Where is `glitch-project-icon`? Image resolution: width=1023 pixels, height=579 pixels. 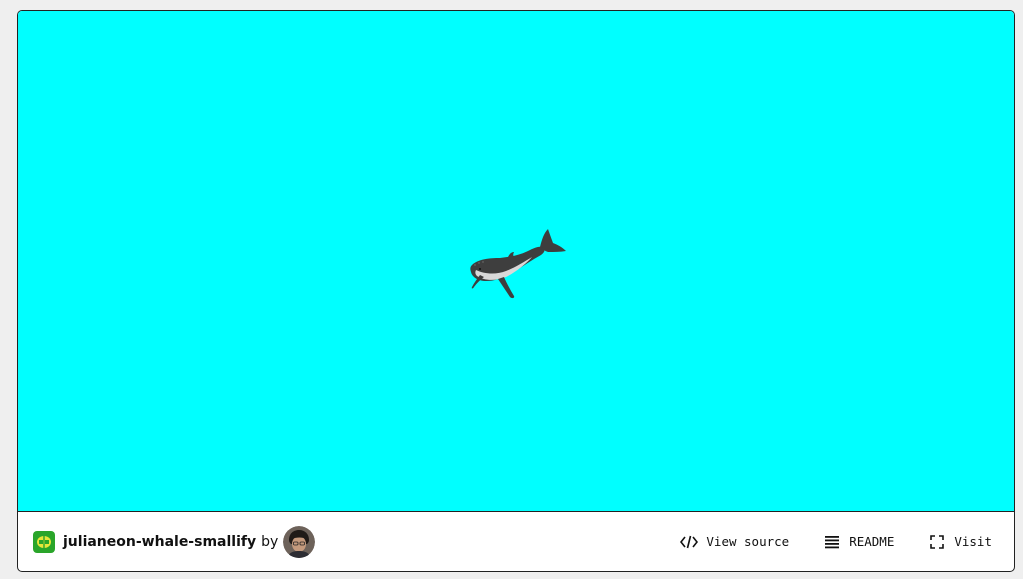 glitch-project-icon is located at coordinates (44, 541).